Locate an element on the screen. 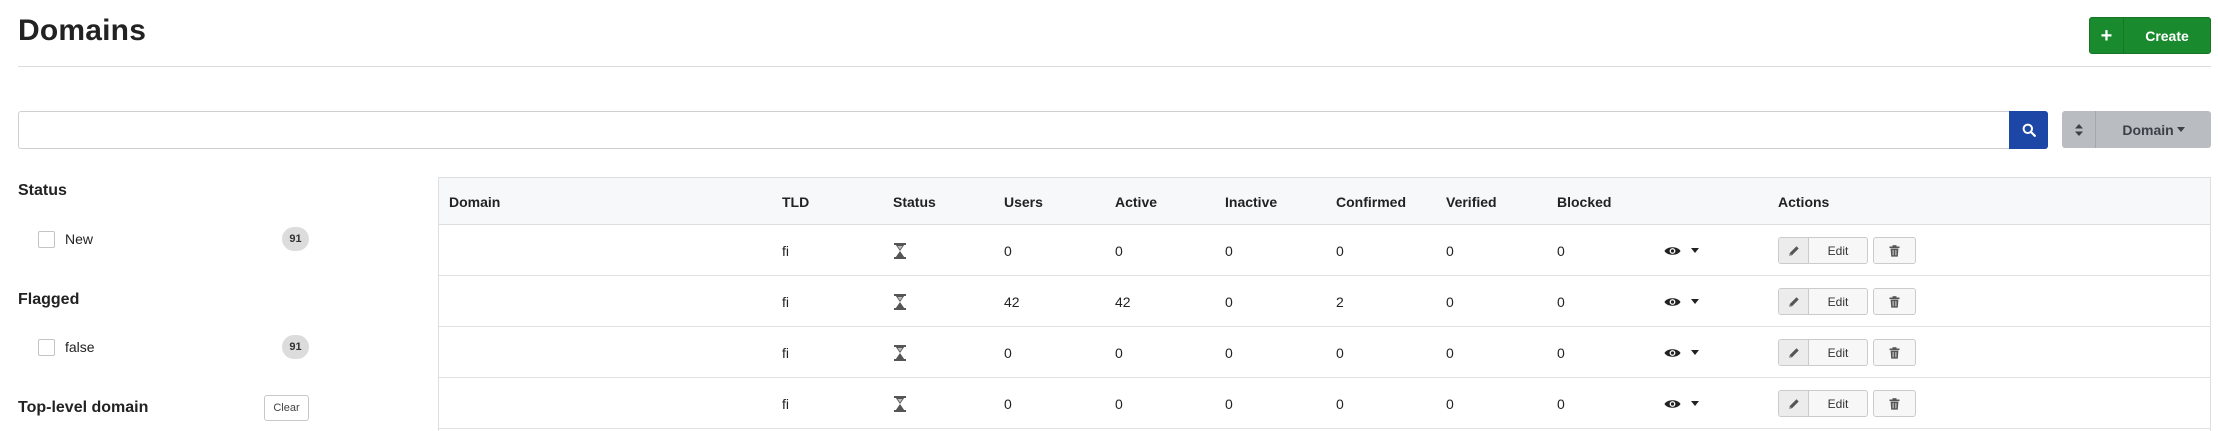  search-input is located at coordinates (1014, 130).